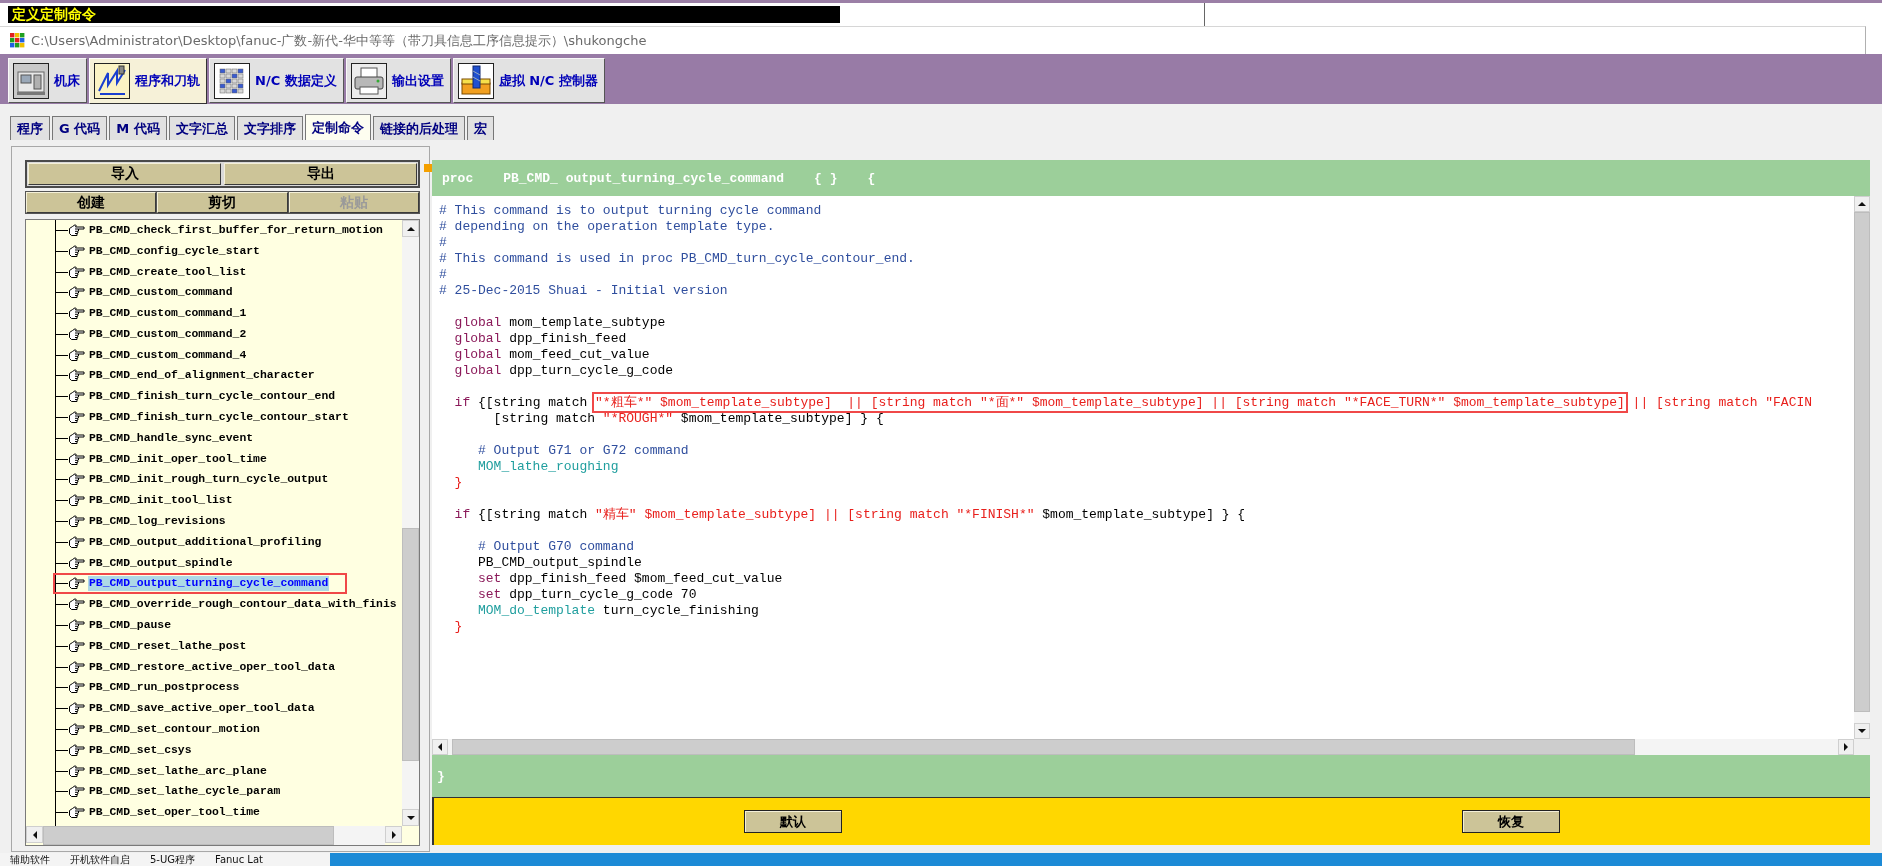 The height and width of the screenshot is (866, 1882). What do you see at coordinates (17, 40) in the screenshot?
I see `app-icon` at bounding box center [17, 40].